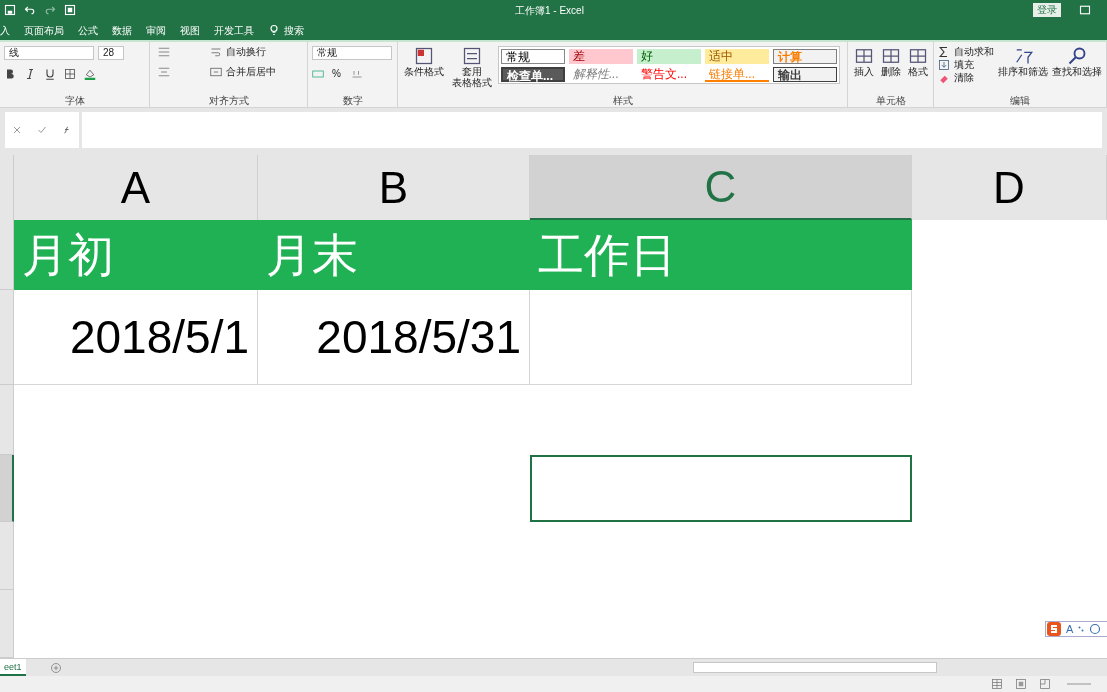 The height and width of the screenshot is (692, 1107). Describe the element at coordinates (17, 130) in the screenshot. I see `close-icon` at that location.